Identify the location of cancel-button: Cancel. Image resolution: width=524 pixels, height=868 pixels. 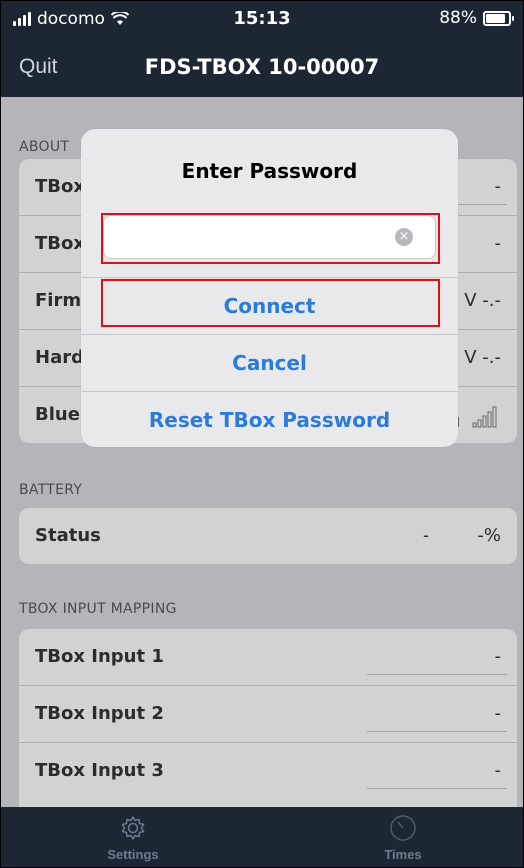
(269, 362).